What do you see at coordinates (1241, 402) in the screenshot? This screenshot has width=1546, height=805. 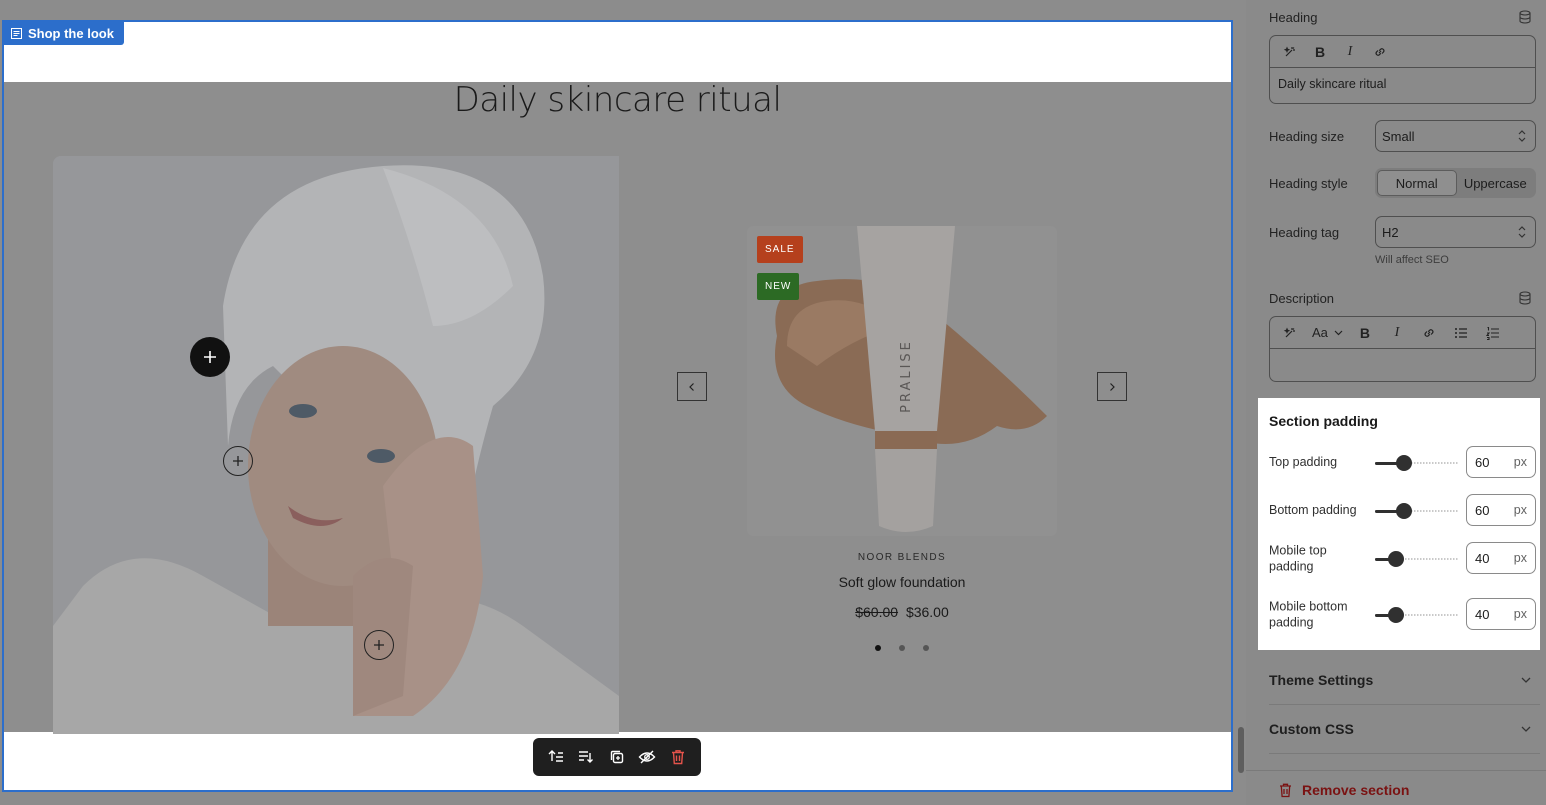 I see `preview-scrollbar` at bounding box center [1241, 402].